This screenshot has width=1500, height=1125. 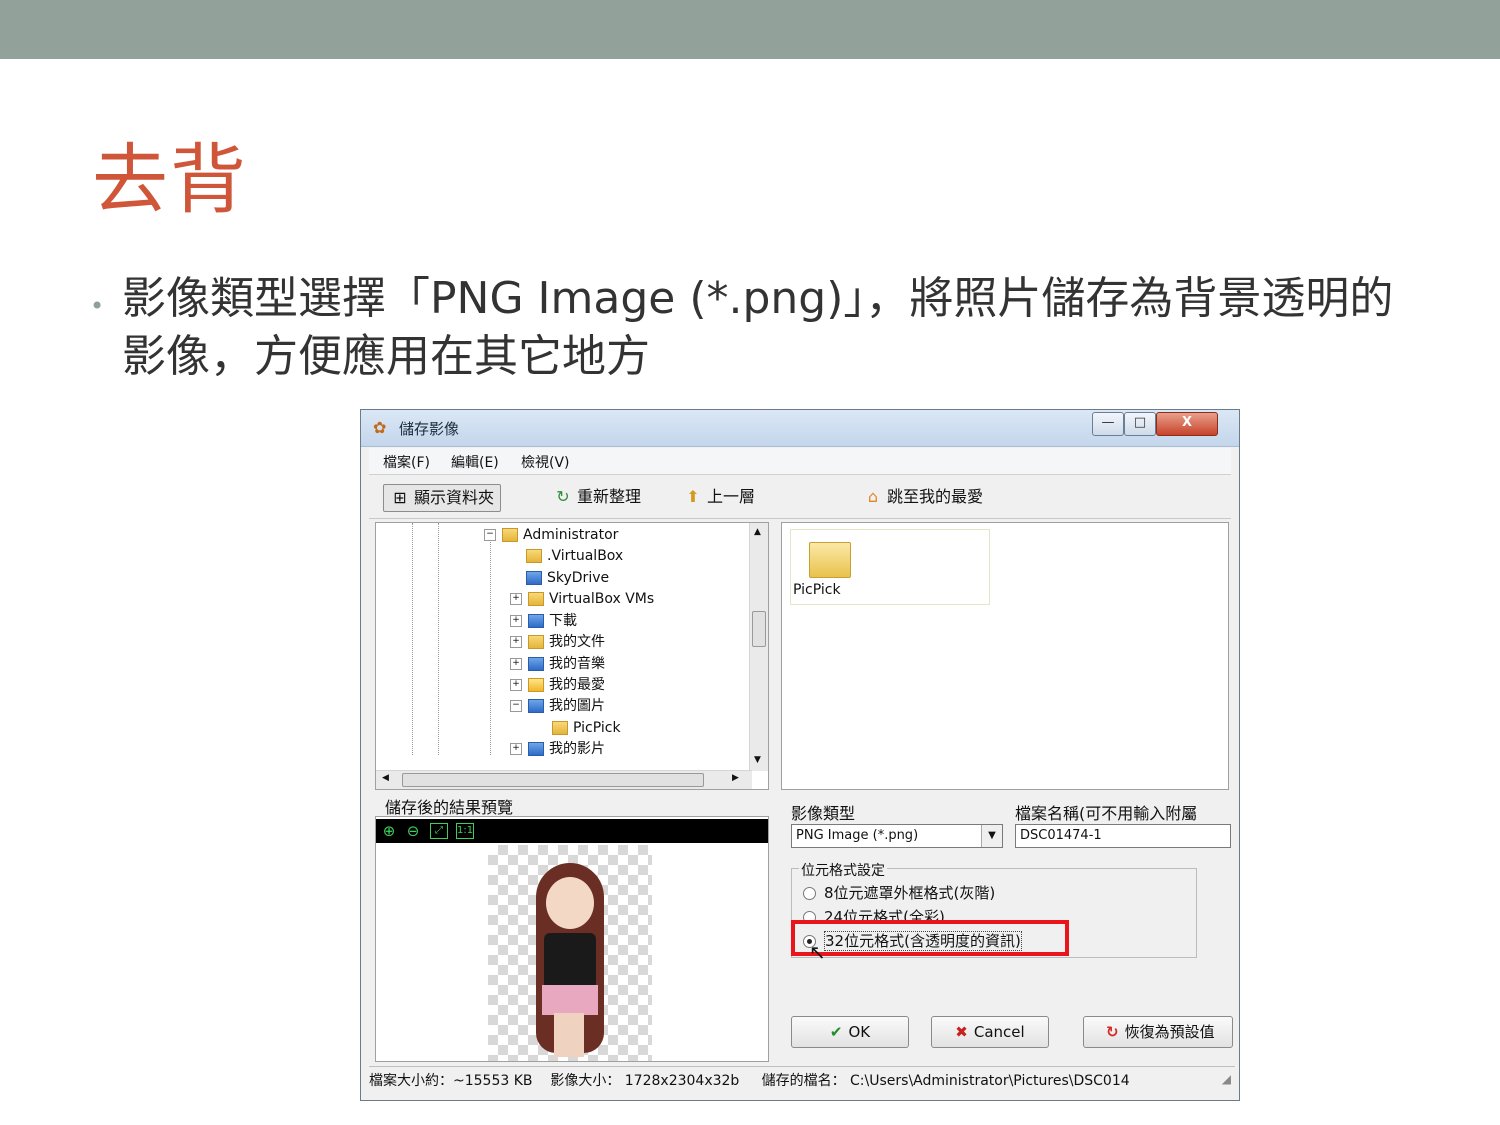 I want to click on zoom-toolbar: ⊕ ⊖ ⤢ 1:1, so click(x=572, y=831).